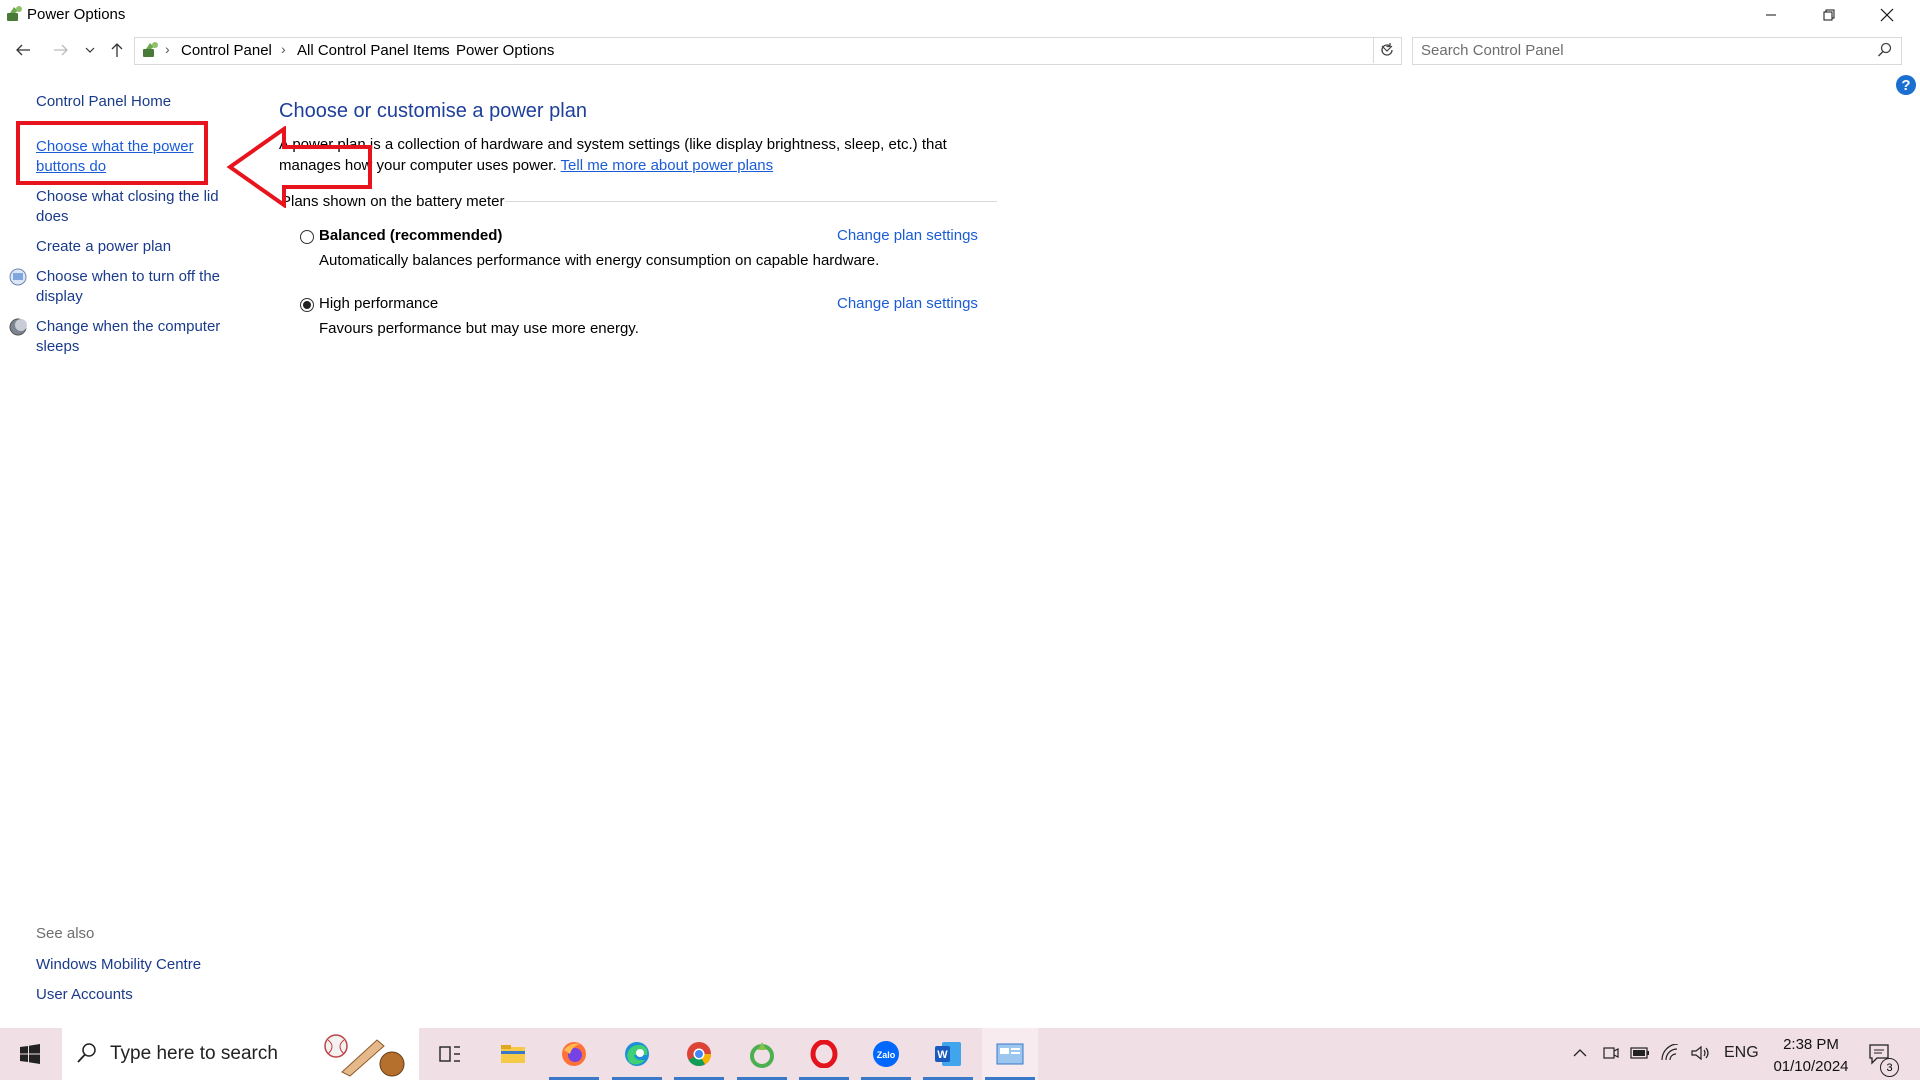  I want to click on window-title: Power Options, so click(76, 14).